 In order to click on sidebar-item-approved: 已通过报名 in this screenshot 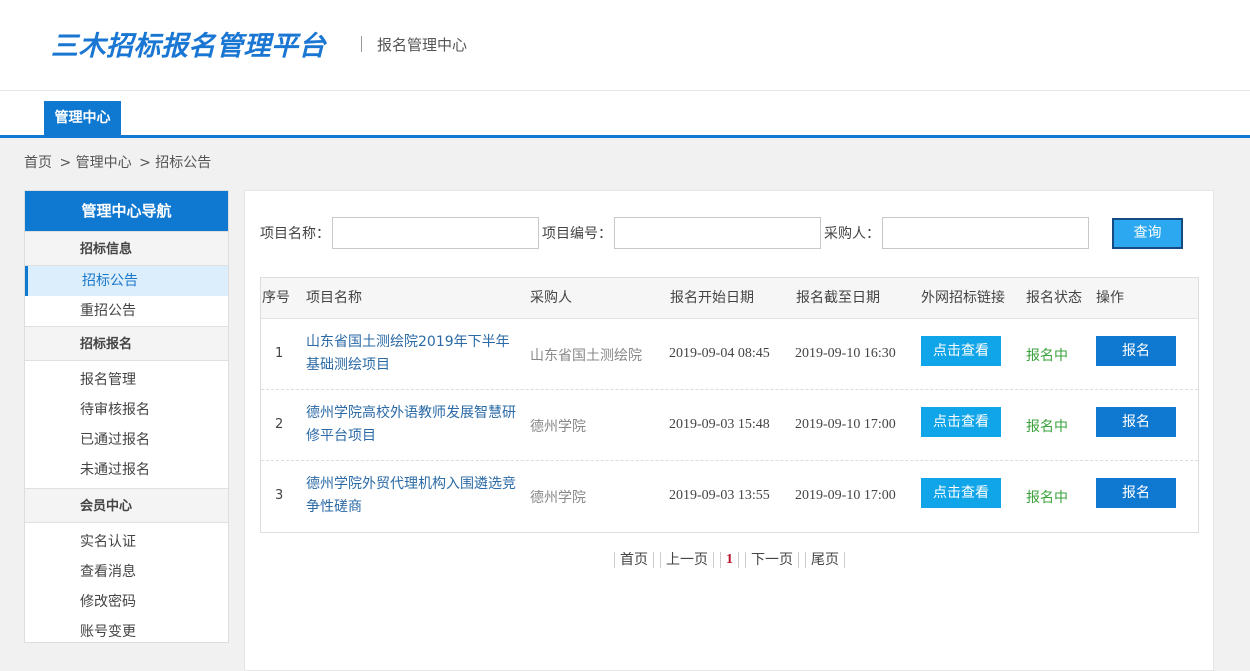, I will do `click(126, 440)`.